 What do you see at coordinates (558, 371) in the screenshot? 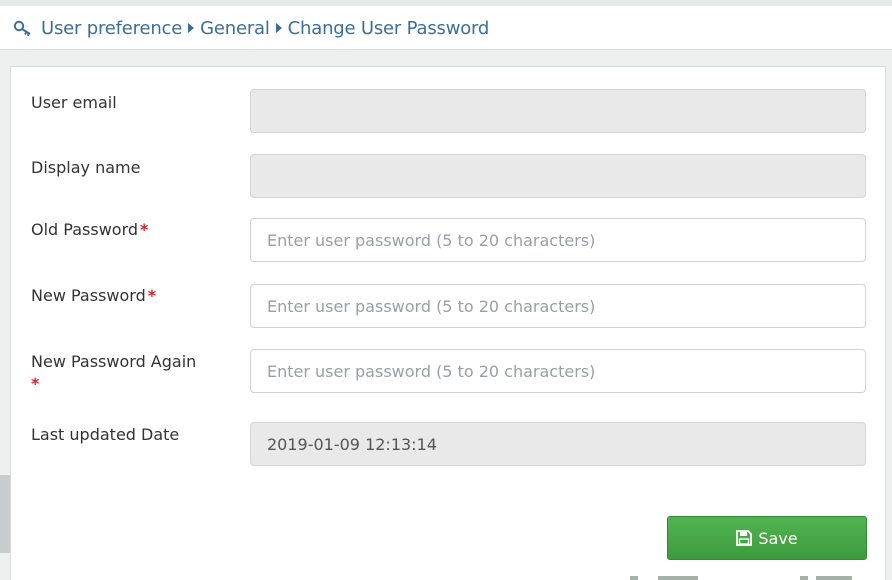
I see `new-password-again-field` at bounding box center [558, 371].